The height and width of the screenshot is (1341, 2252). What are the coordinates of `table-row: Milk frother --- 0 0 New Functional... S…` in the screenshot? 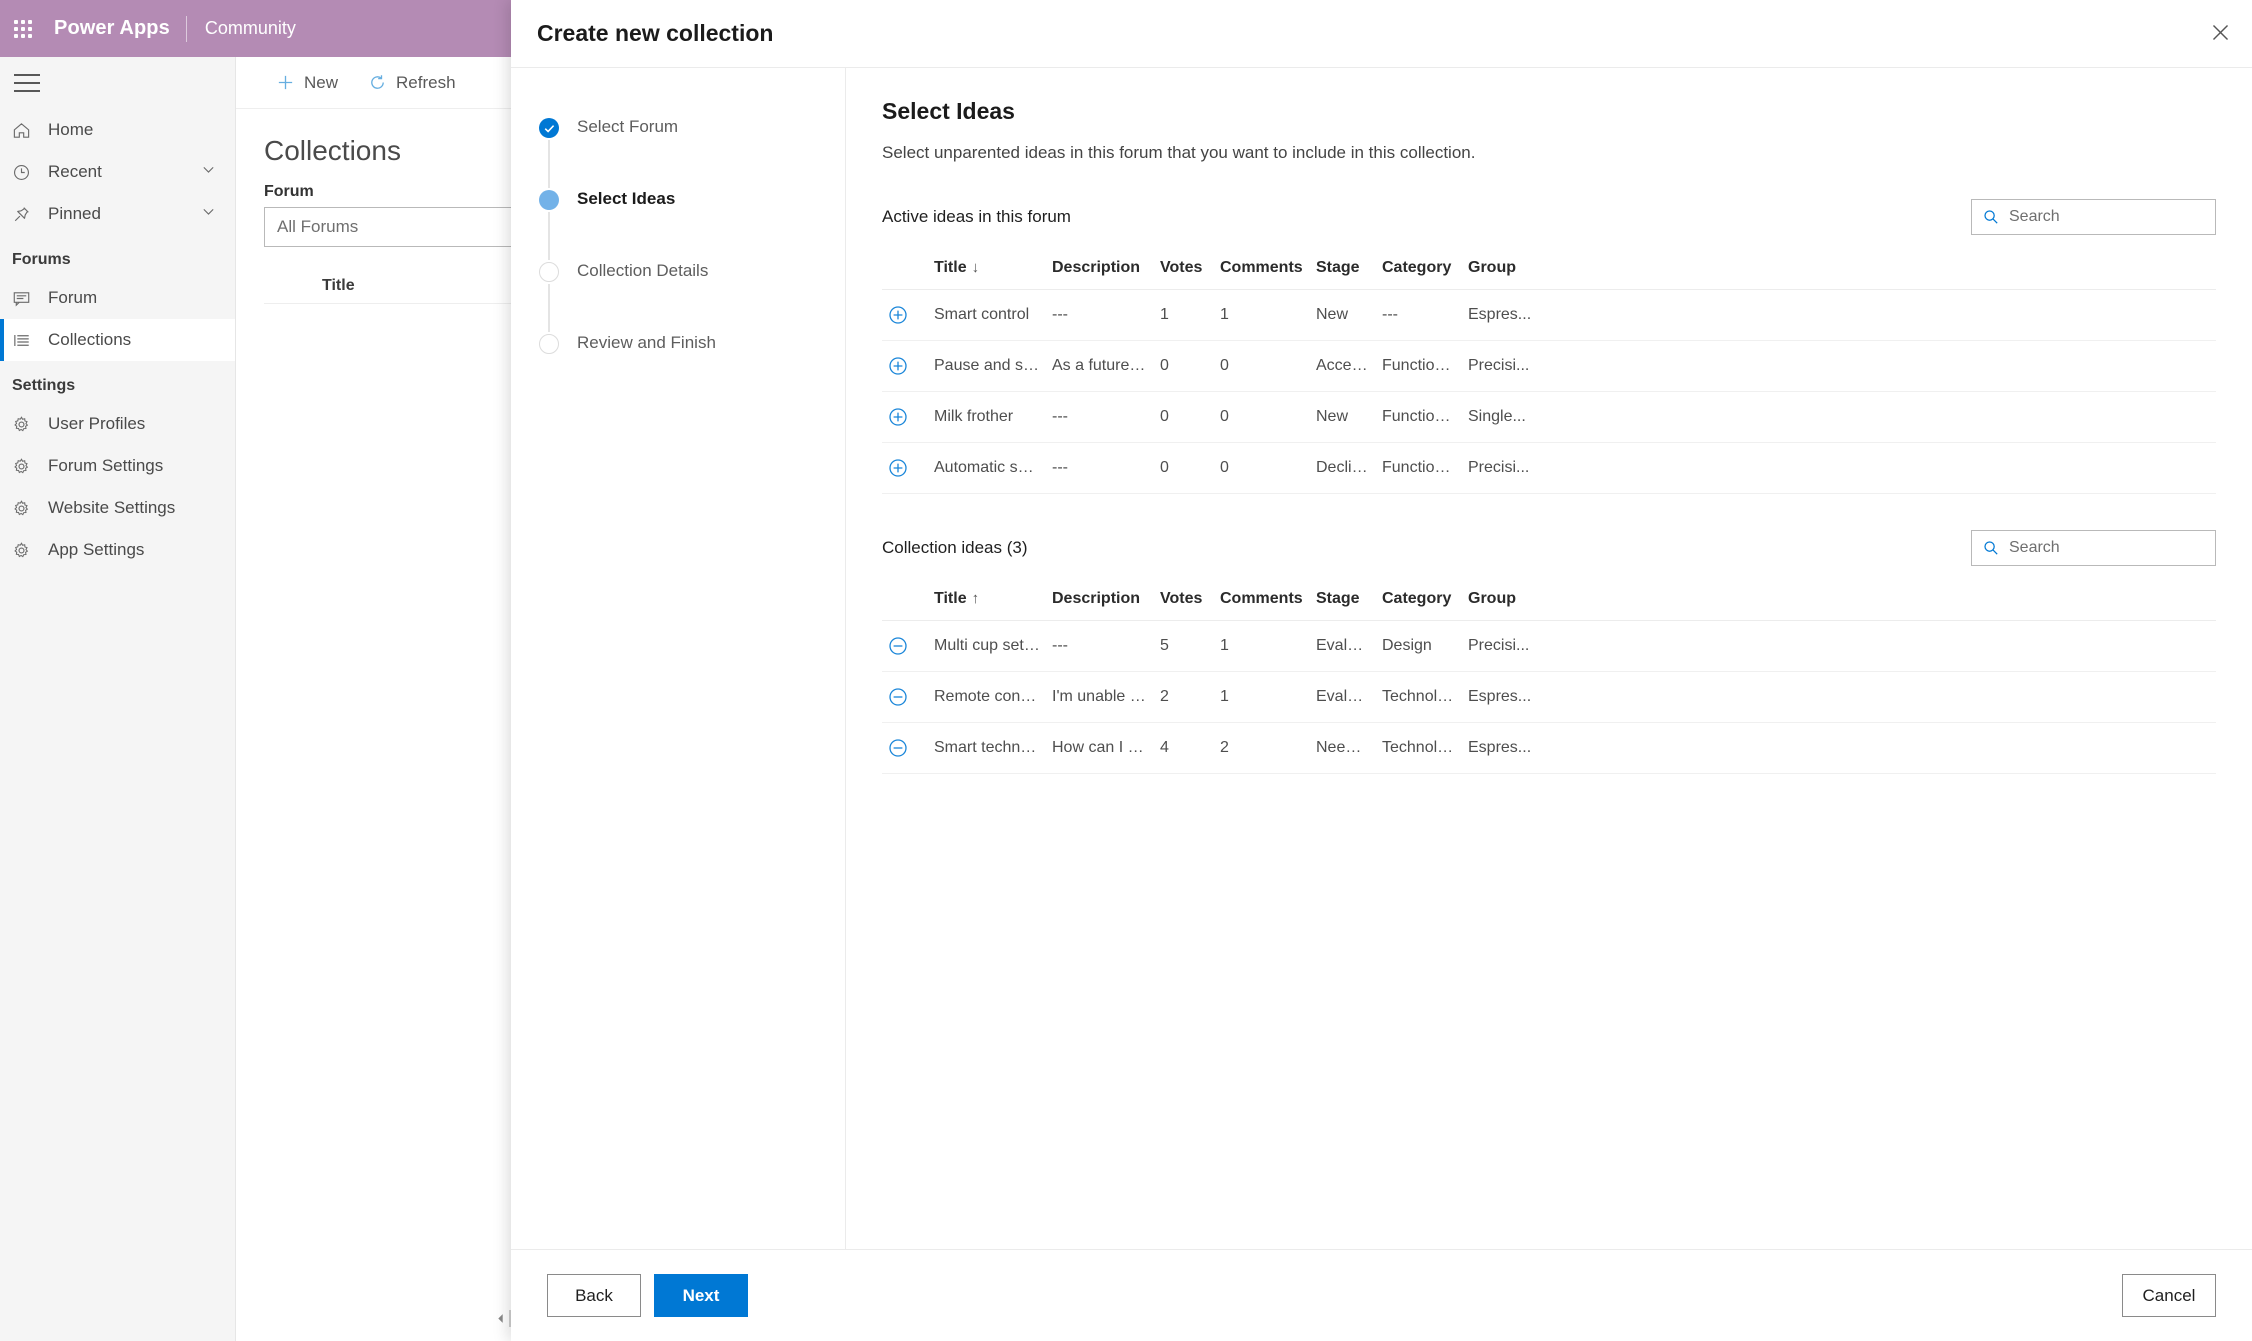 It's located at (1549, 417).